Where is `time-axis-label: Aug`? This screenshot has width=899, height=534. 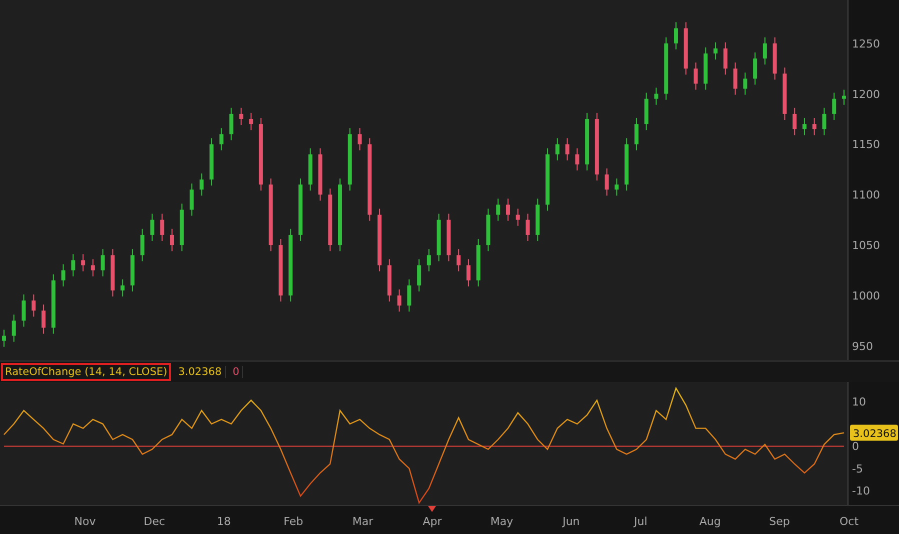 time-axis-label: Aug is located at coordinates (710, 521).